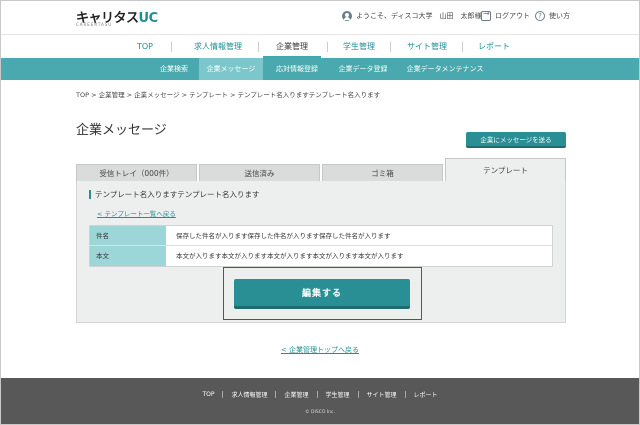  Describe the element at coordinates (145, 46) in the screenshot. I see `nav-top: TOP` at that location.